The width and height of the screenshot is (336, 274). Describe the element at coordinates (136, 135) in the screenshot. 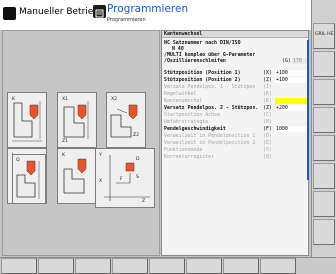

I see `diagram-3-label-z2: Z2` at that location.